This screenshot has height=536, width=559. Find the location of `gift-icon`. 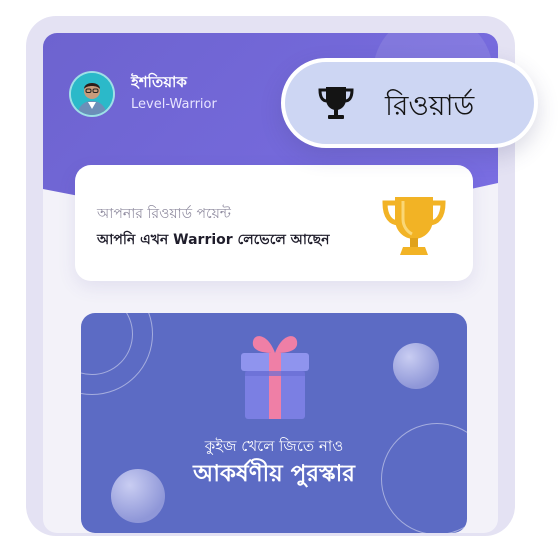

gift-icon is located at coordinates (275, 377).